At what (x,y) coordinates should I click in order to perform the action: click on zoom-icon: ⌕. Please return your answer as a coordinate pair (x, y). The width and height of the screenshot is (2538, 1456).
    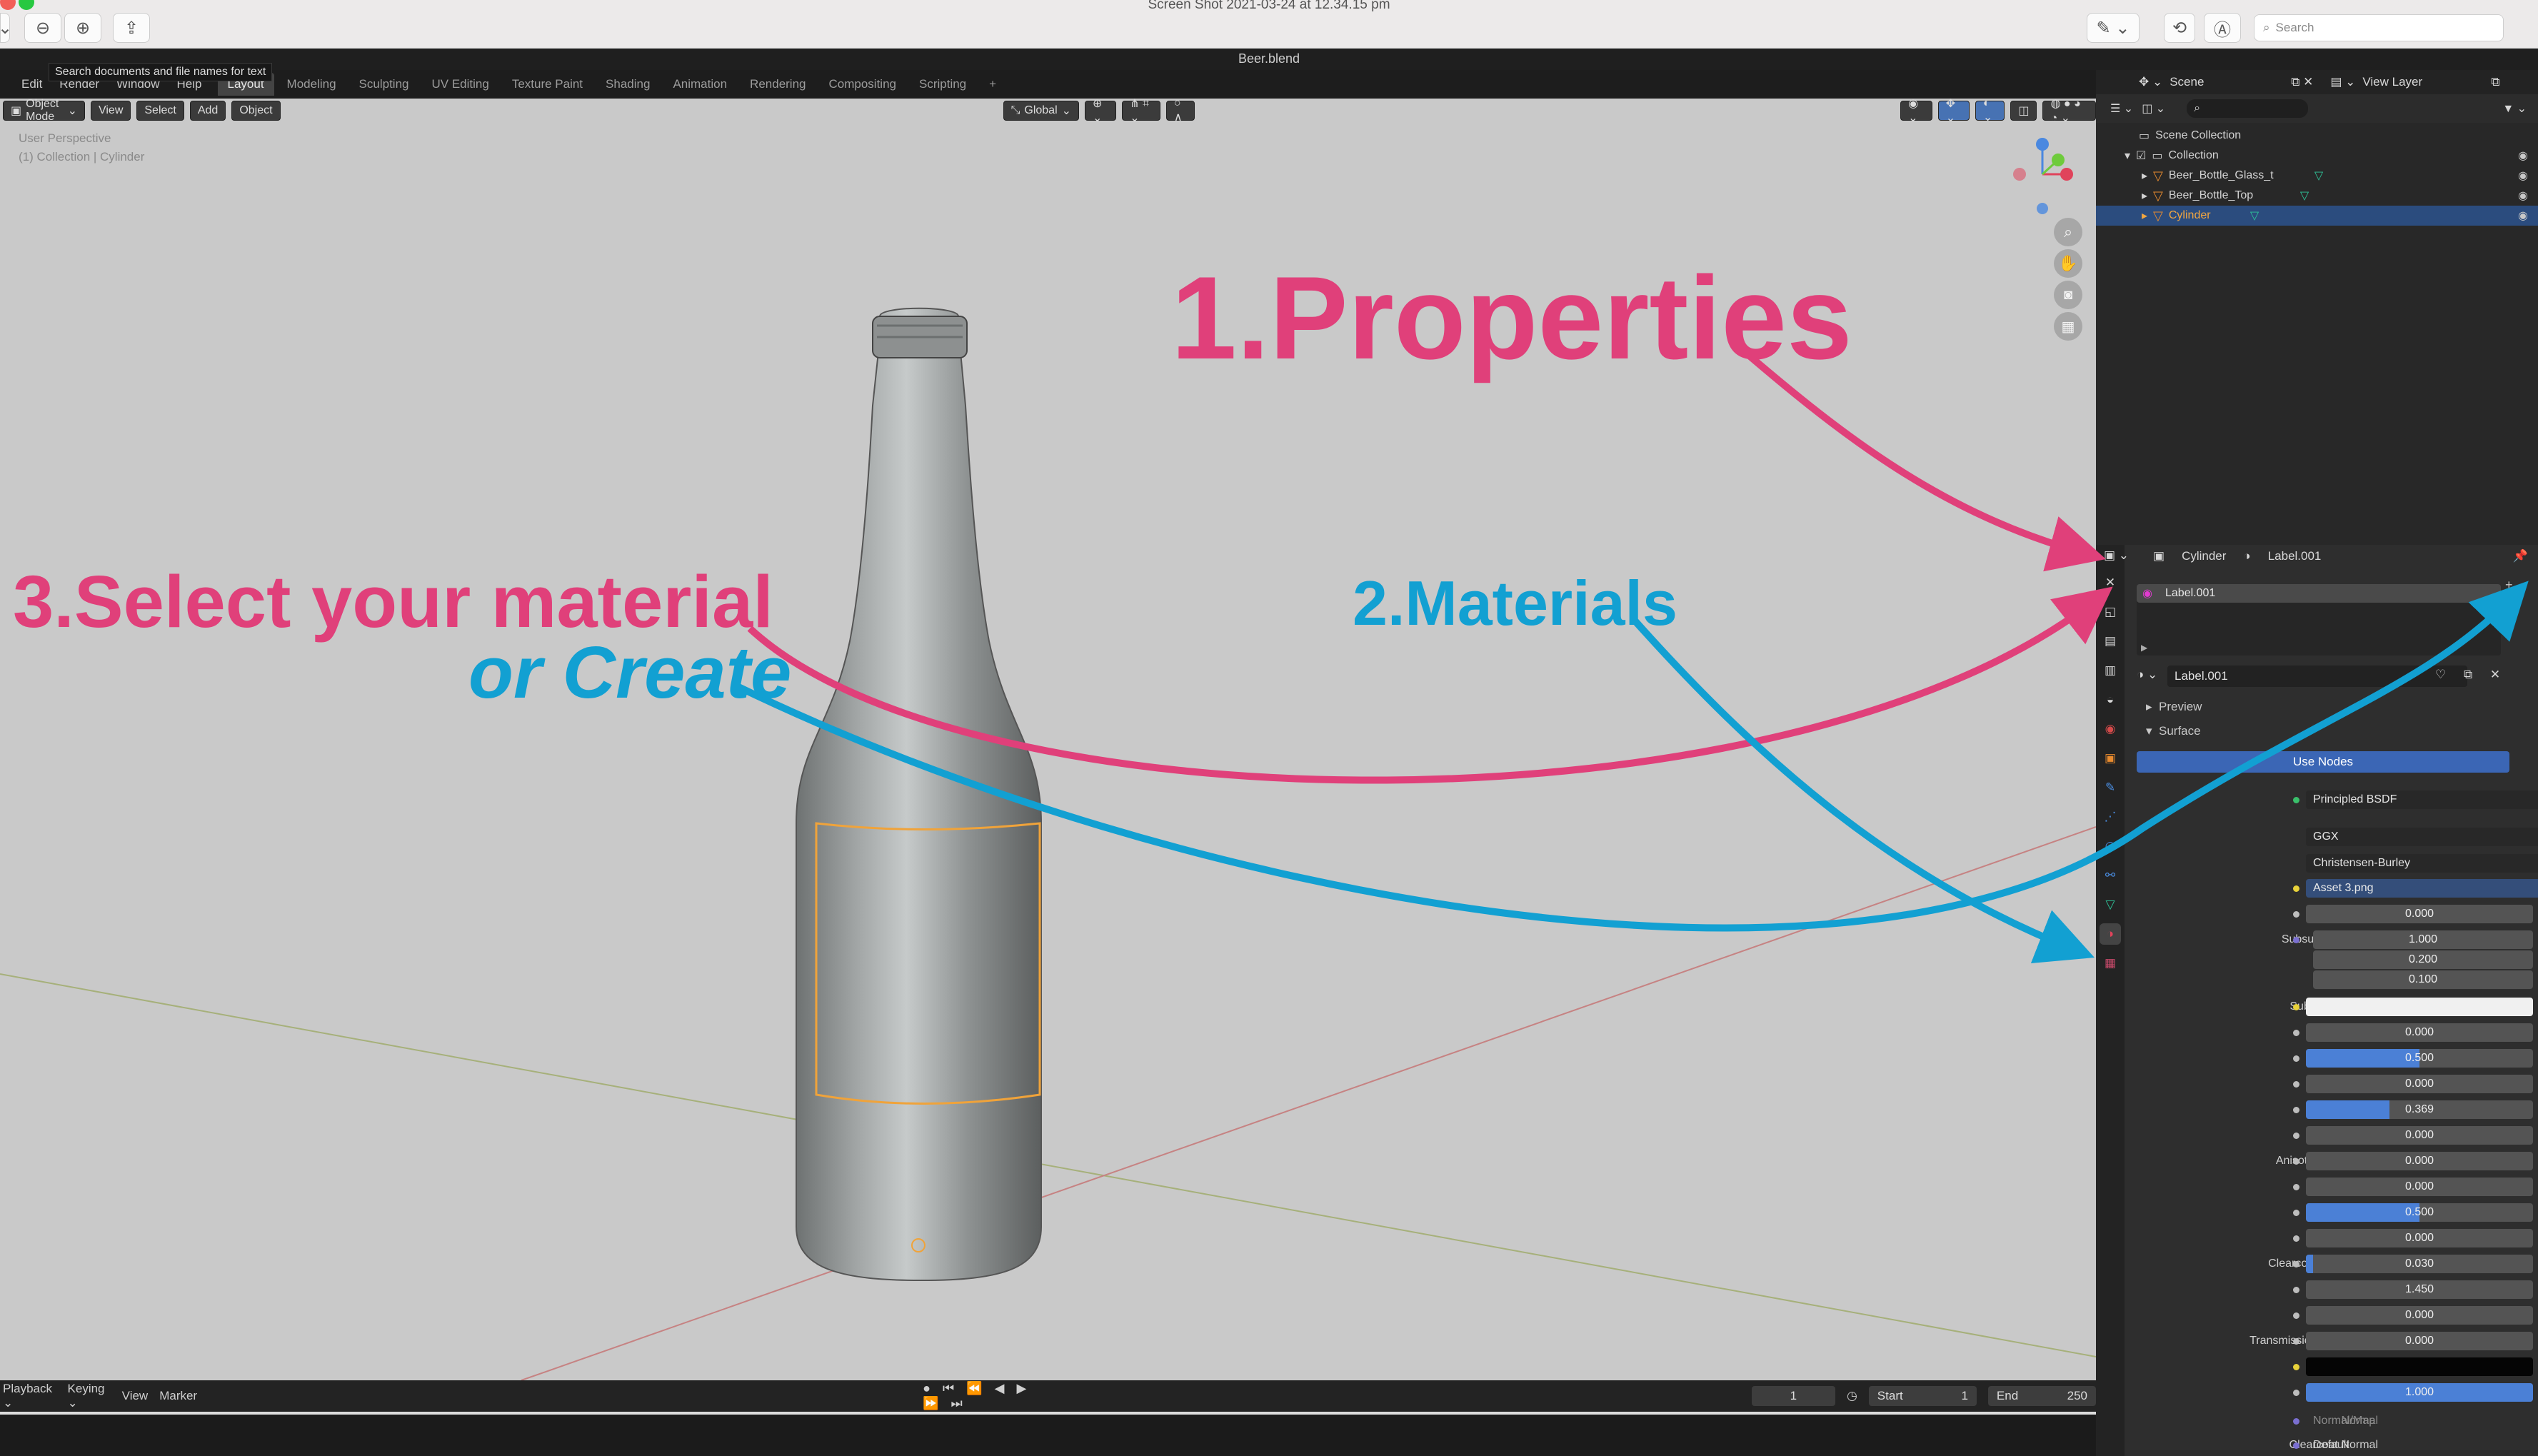
    Looking at the image, I should click on (2068, 232).